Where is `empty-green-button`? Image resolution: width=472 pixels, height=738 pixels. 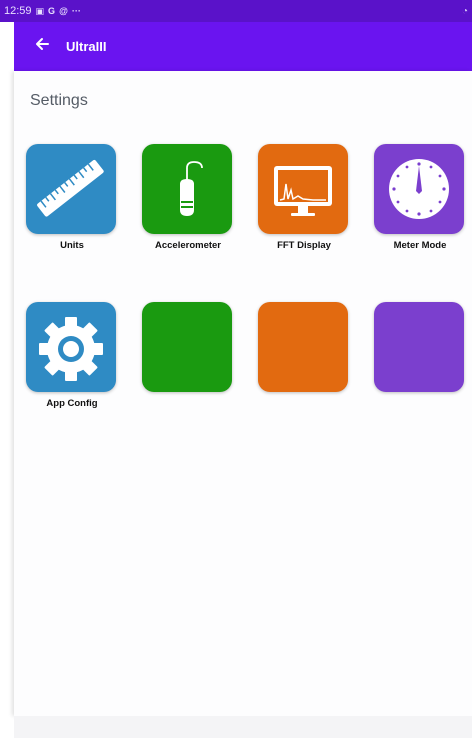
empty-green-button is located at coordinates (187, 347).